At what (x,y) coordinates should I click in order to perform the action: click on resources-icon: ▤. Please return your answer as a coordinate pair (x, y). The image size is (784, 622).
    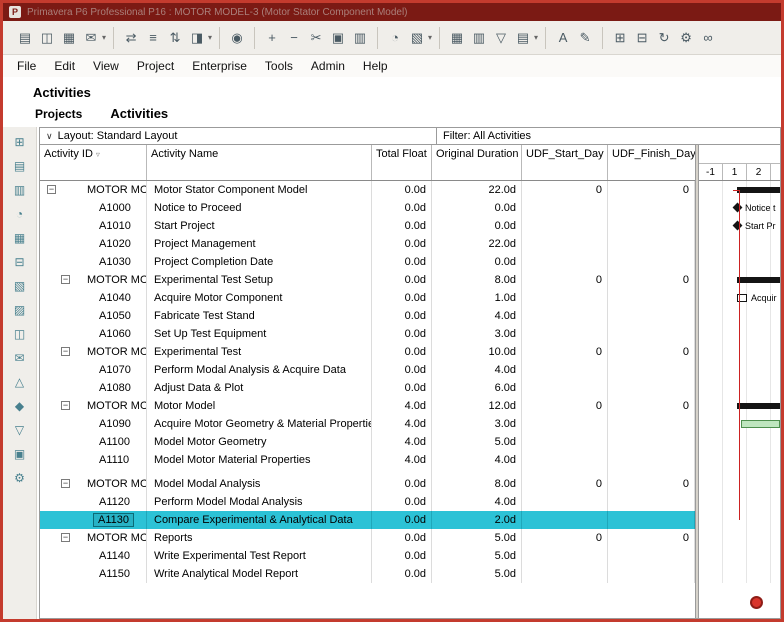
    Looking at the image, I should click on (20, 166).